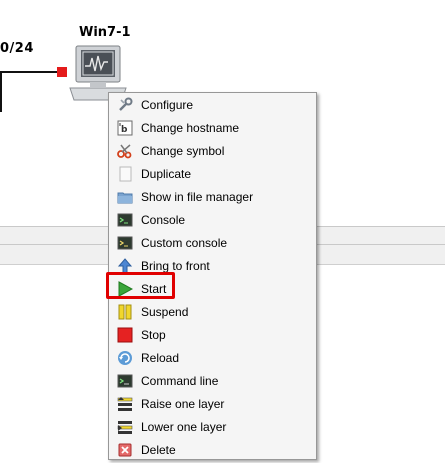 The height and width of the screenshot is (463, 445). I want to click on link-line-vertical, so click(1, 92).